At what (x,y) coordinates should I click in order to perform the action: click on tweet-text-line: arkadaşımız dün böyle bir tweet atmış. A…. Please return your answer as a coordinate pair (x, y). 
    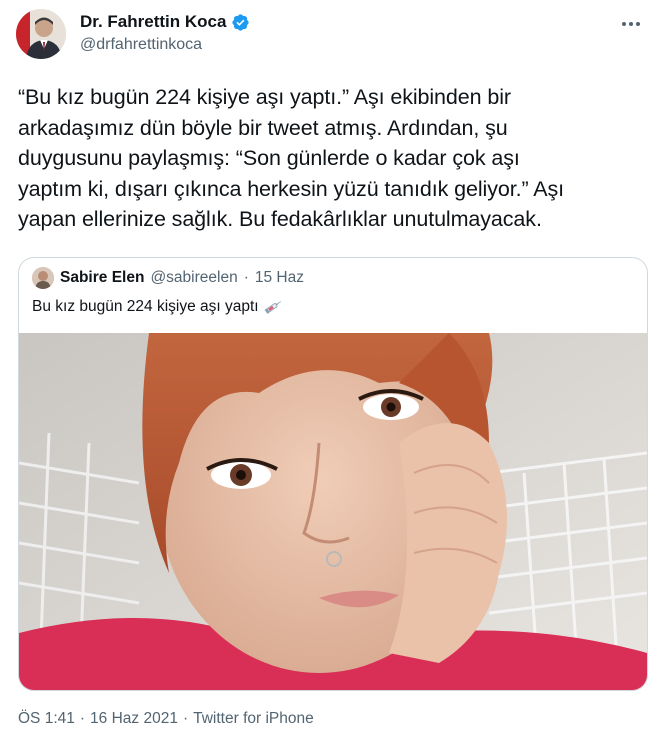
    Looking at the image, I should click on (263, 127).